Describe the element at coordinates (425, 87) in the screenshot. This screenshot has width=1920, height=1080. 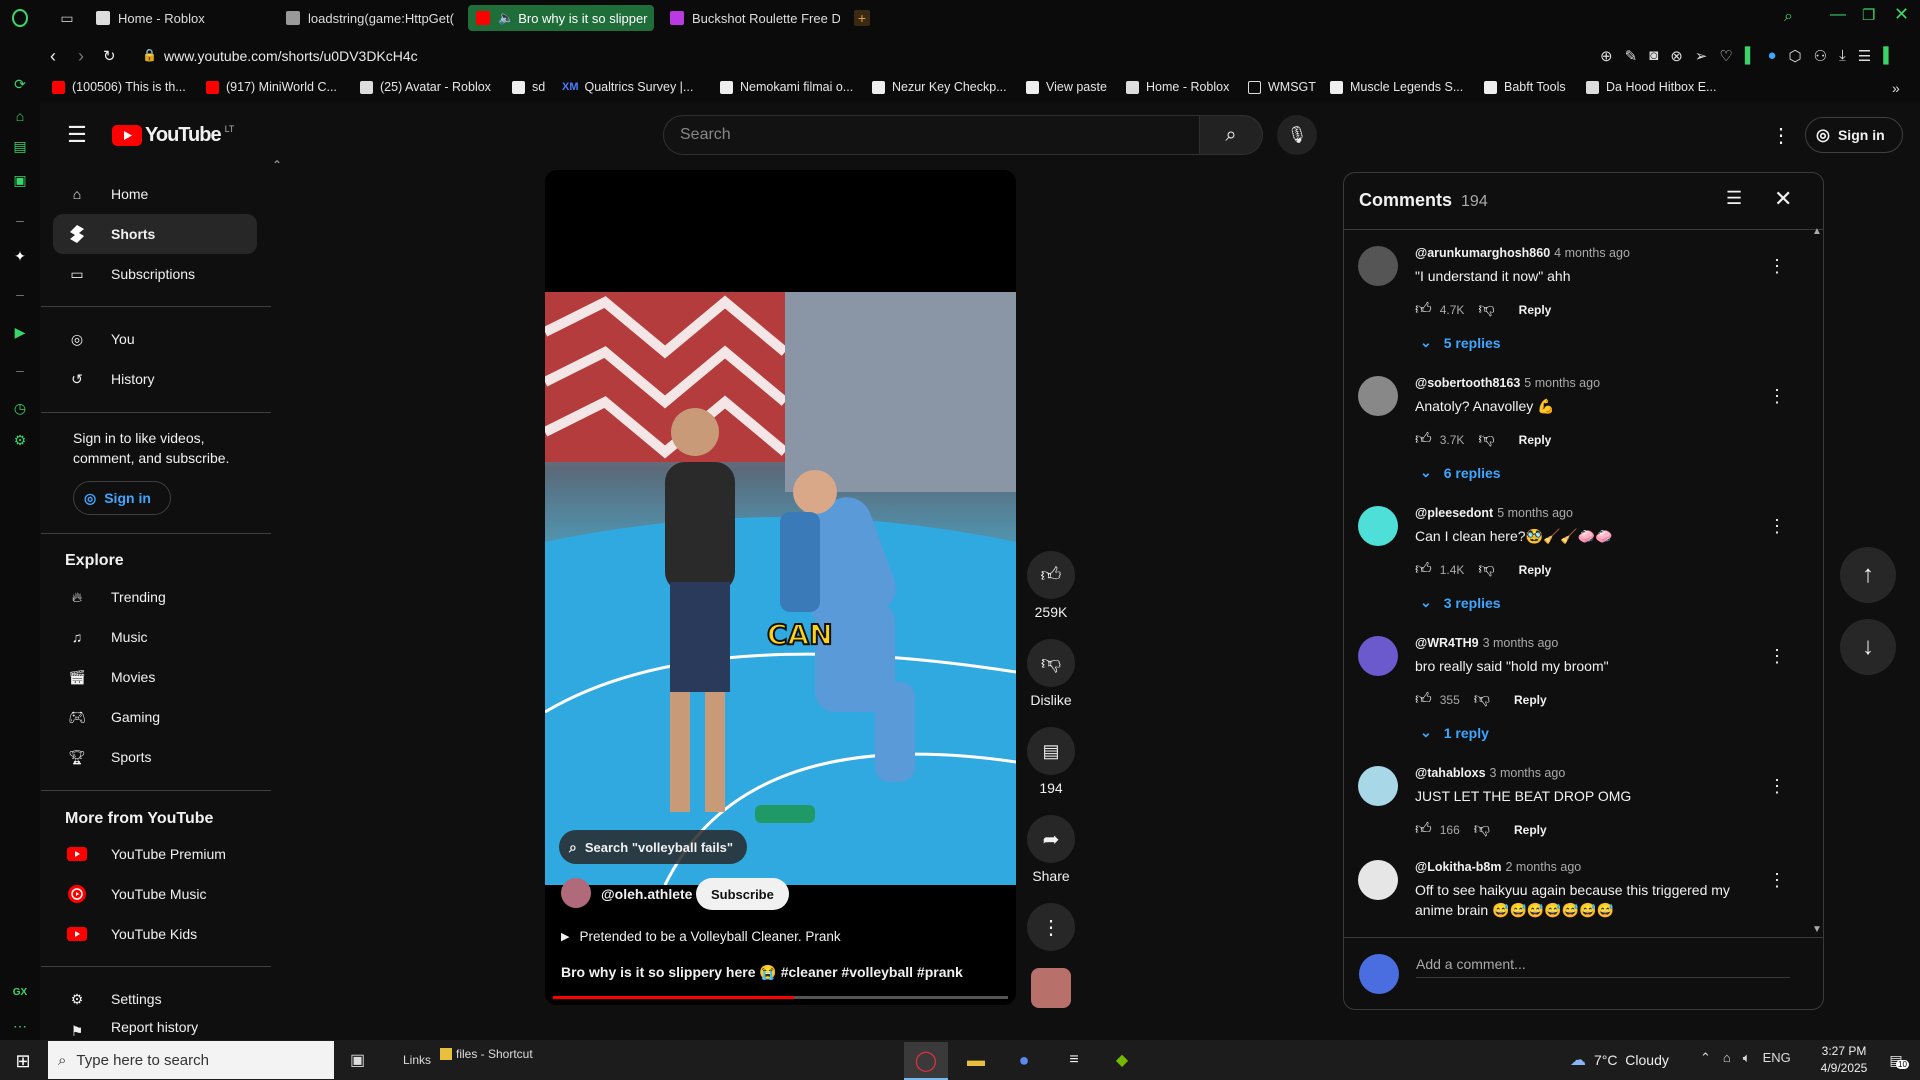
I see `bookmark-item: (25) Avatar - Roblox` at that location.